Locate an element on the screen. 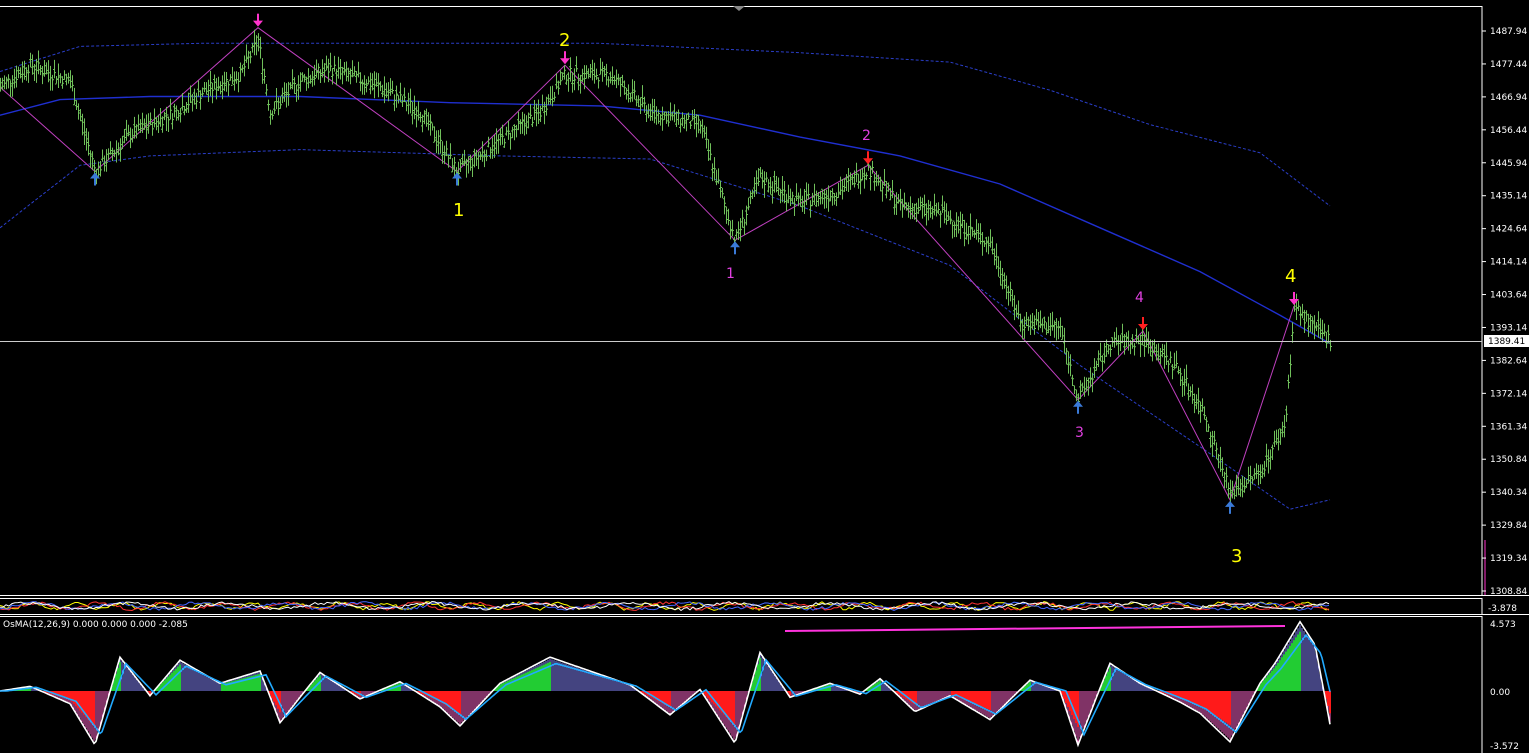 This screenshot has height=753, width=1529. price-axis-label: 1445.94 is located at coordinates (1508, 164).